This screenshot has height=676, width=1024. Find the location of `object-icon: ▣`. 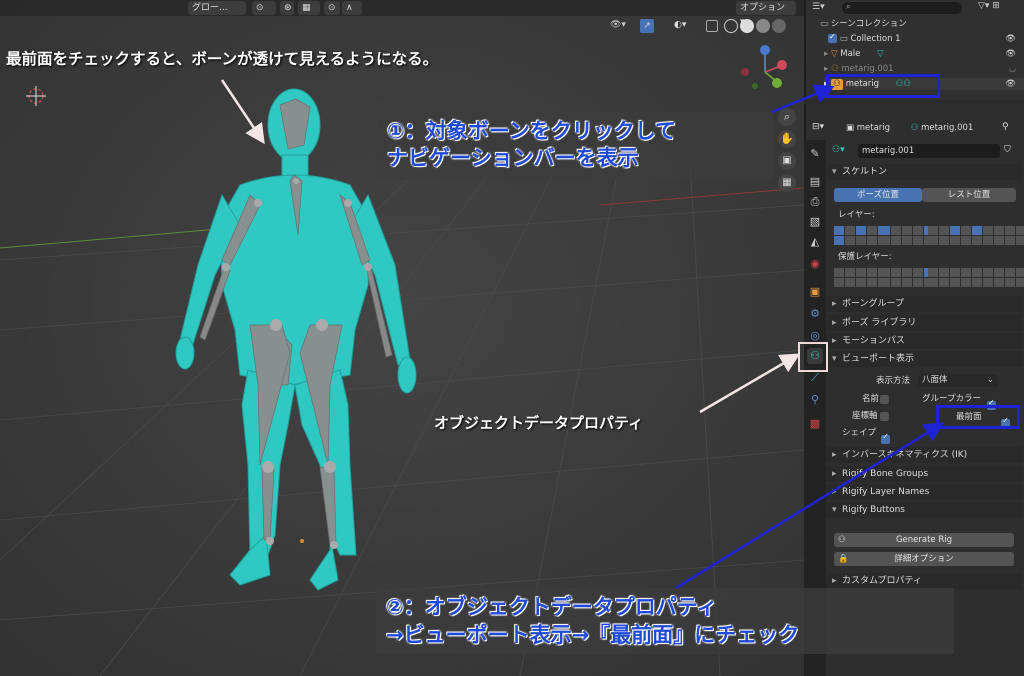

object-icon: ▣ is located at coordinates (850, 128).